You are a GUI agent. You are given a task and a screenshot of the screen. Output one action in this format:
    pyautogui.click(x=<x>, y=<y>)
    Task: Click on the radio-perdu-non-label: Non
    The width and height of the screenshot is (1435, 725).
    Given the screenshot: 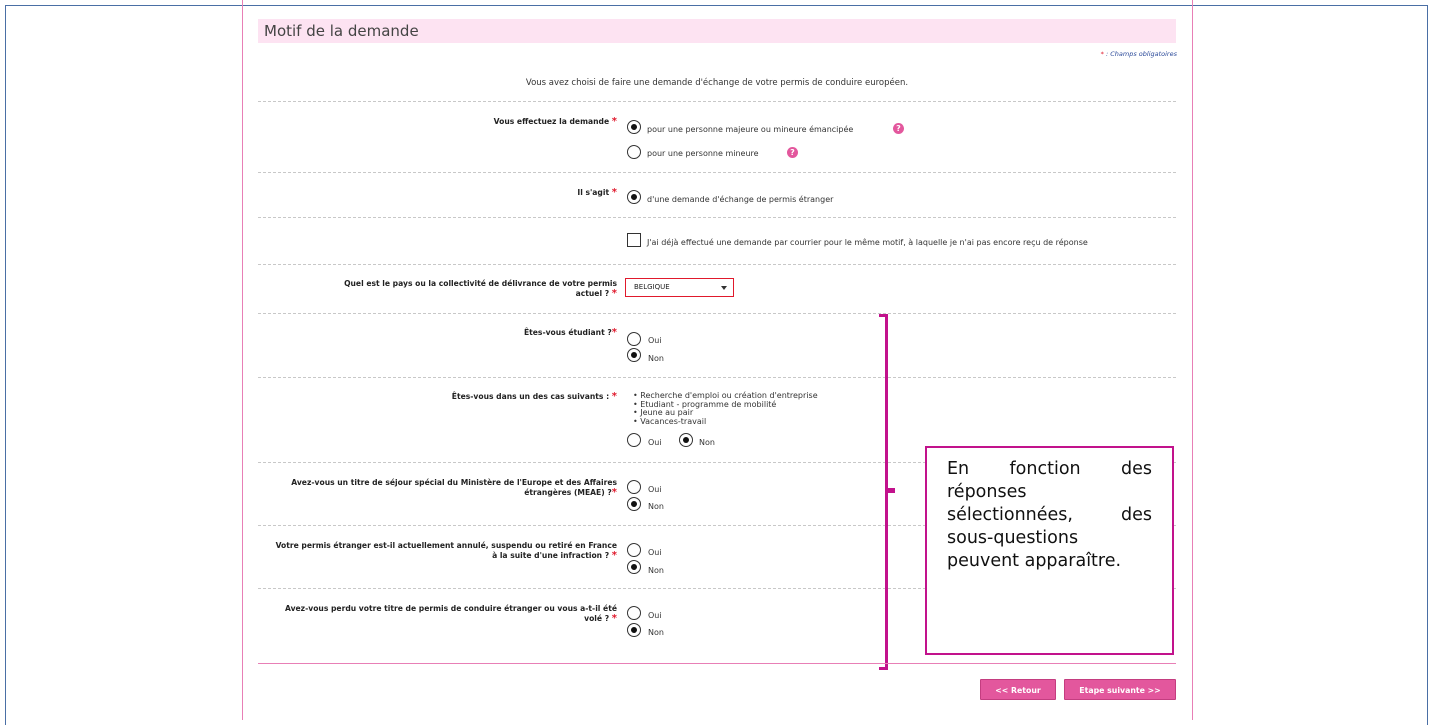 What is the action you would take?
    pyautogui.click(x=656, y=632)
    